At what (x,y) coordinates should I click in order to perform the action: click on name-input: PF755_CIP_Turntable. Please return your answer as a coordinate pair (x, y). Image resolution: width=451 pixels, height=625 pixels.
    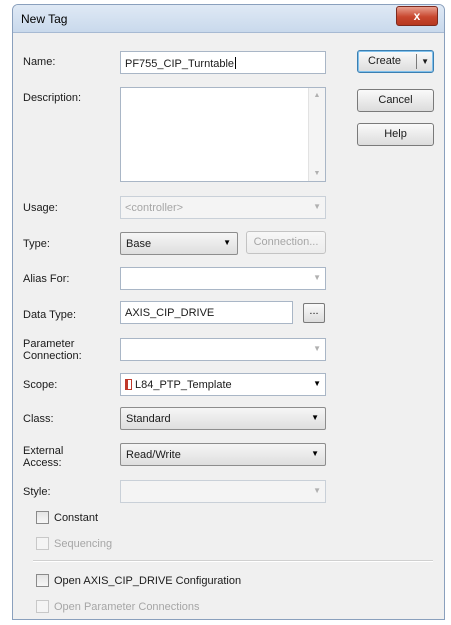
    Looking at the image, I should click on (223, 62).